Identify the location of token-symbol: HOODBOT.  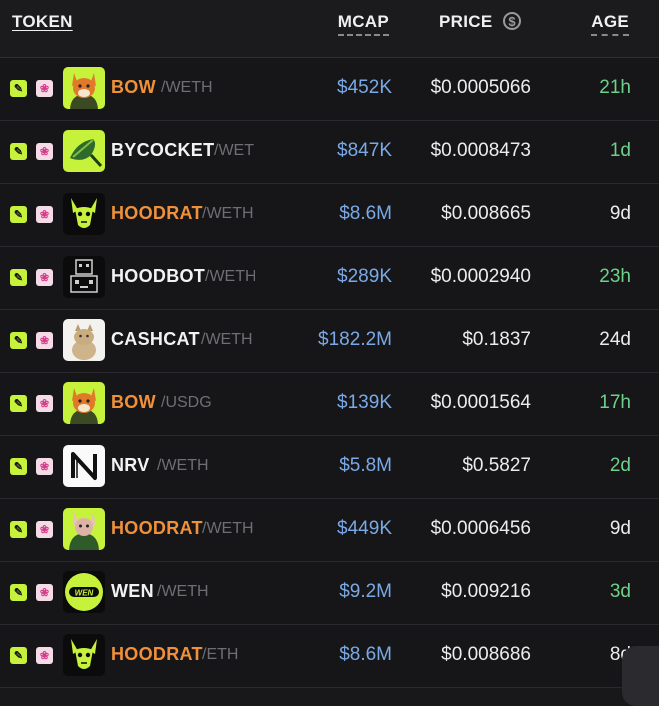
(158, 276).